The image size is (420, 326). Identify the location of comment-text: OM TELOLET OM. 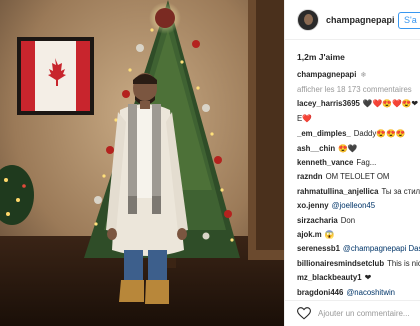
(357, 177).